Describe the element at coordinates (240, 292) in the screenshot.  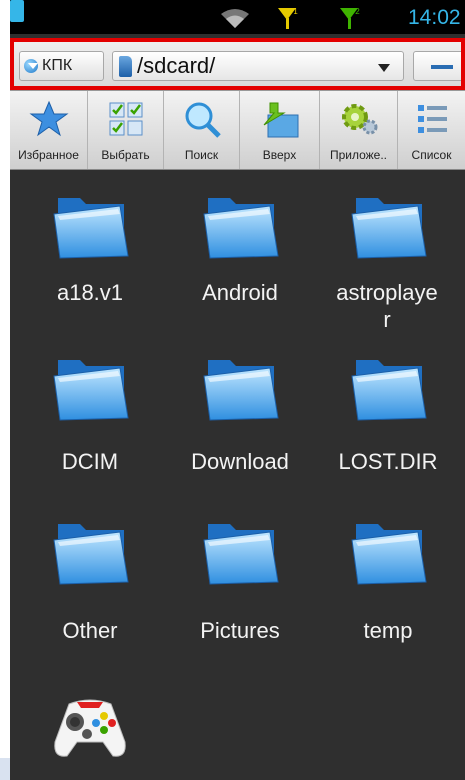
I see `file-name: Android` at that location.